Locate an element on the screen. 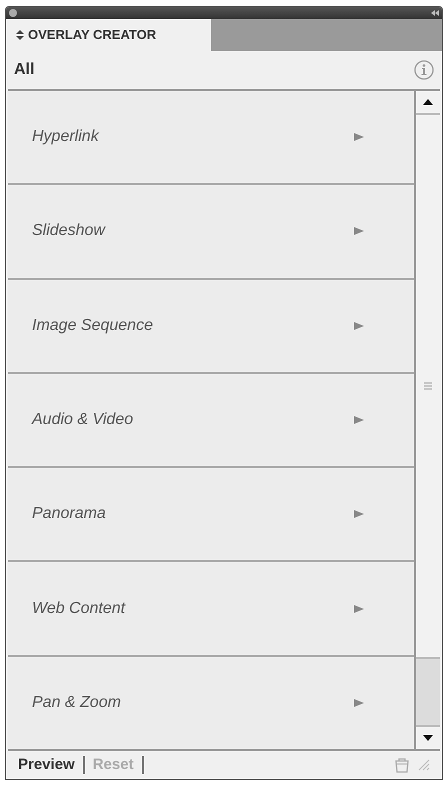  panel-tab: OVERLAY CREATOR is located at coordinates (108, 35).